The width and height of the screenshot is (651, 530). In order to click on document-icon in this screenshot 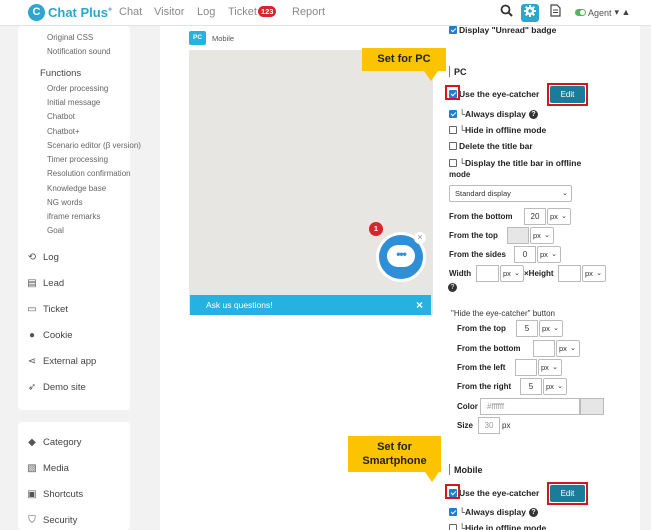, I will do `click(555, 13)`.